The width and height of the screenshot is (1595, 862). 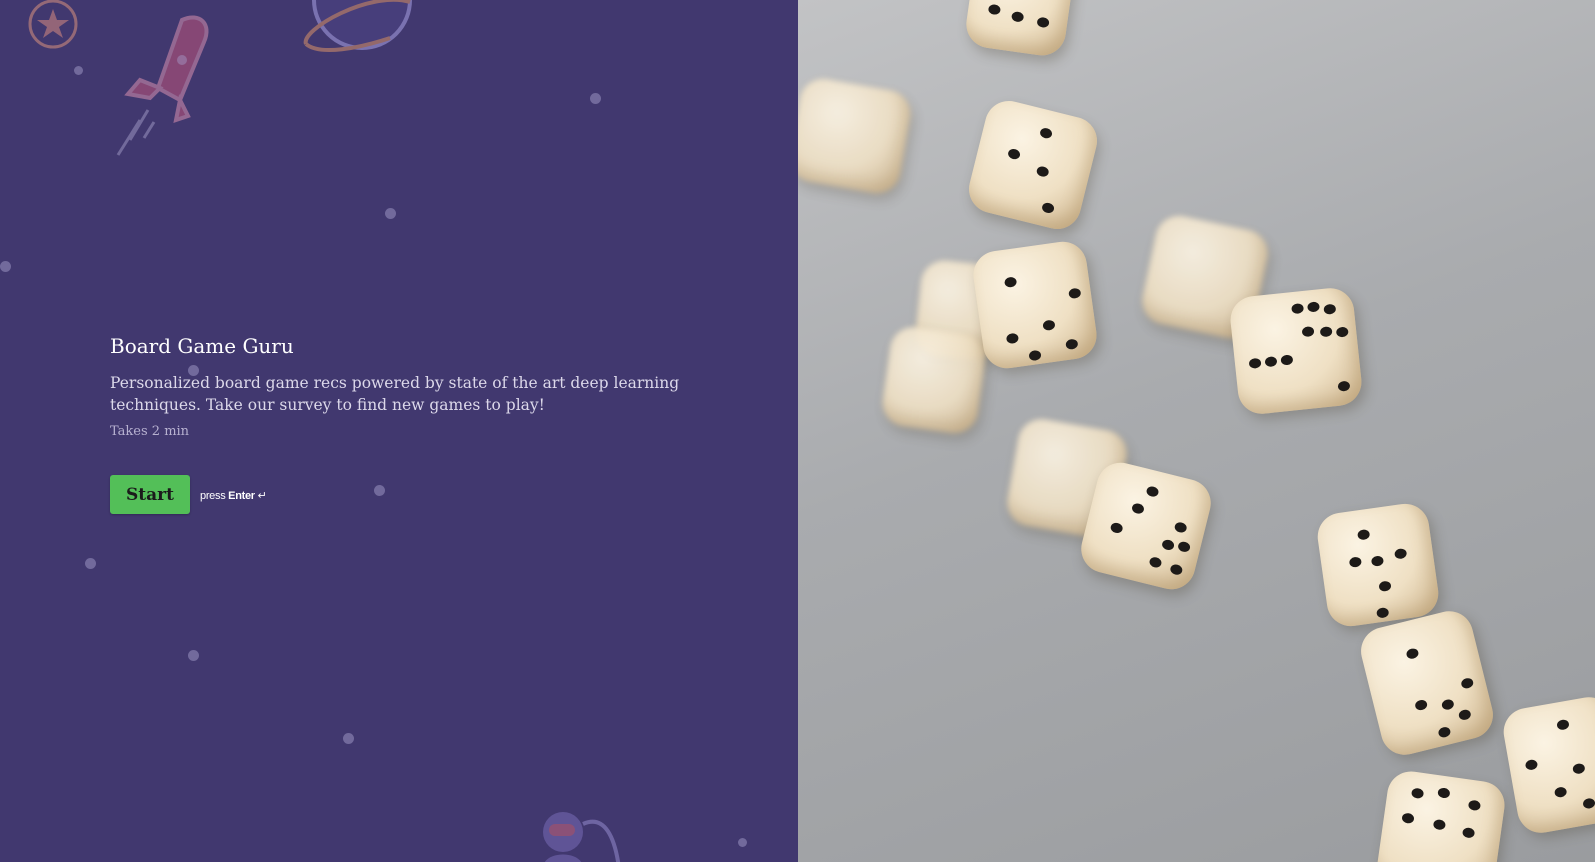 What do you see at coordinates (150, 494) in the screenshot?
I see `start-button: Start` at bounding box center [150, 494].